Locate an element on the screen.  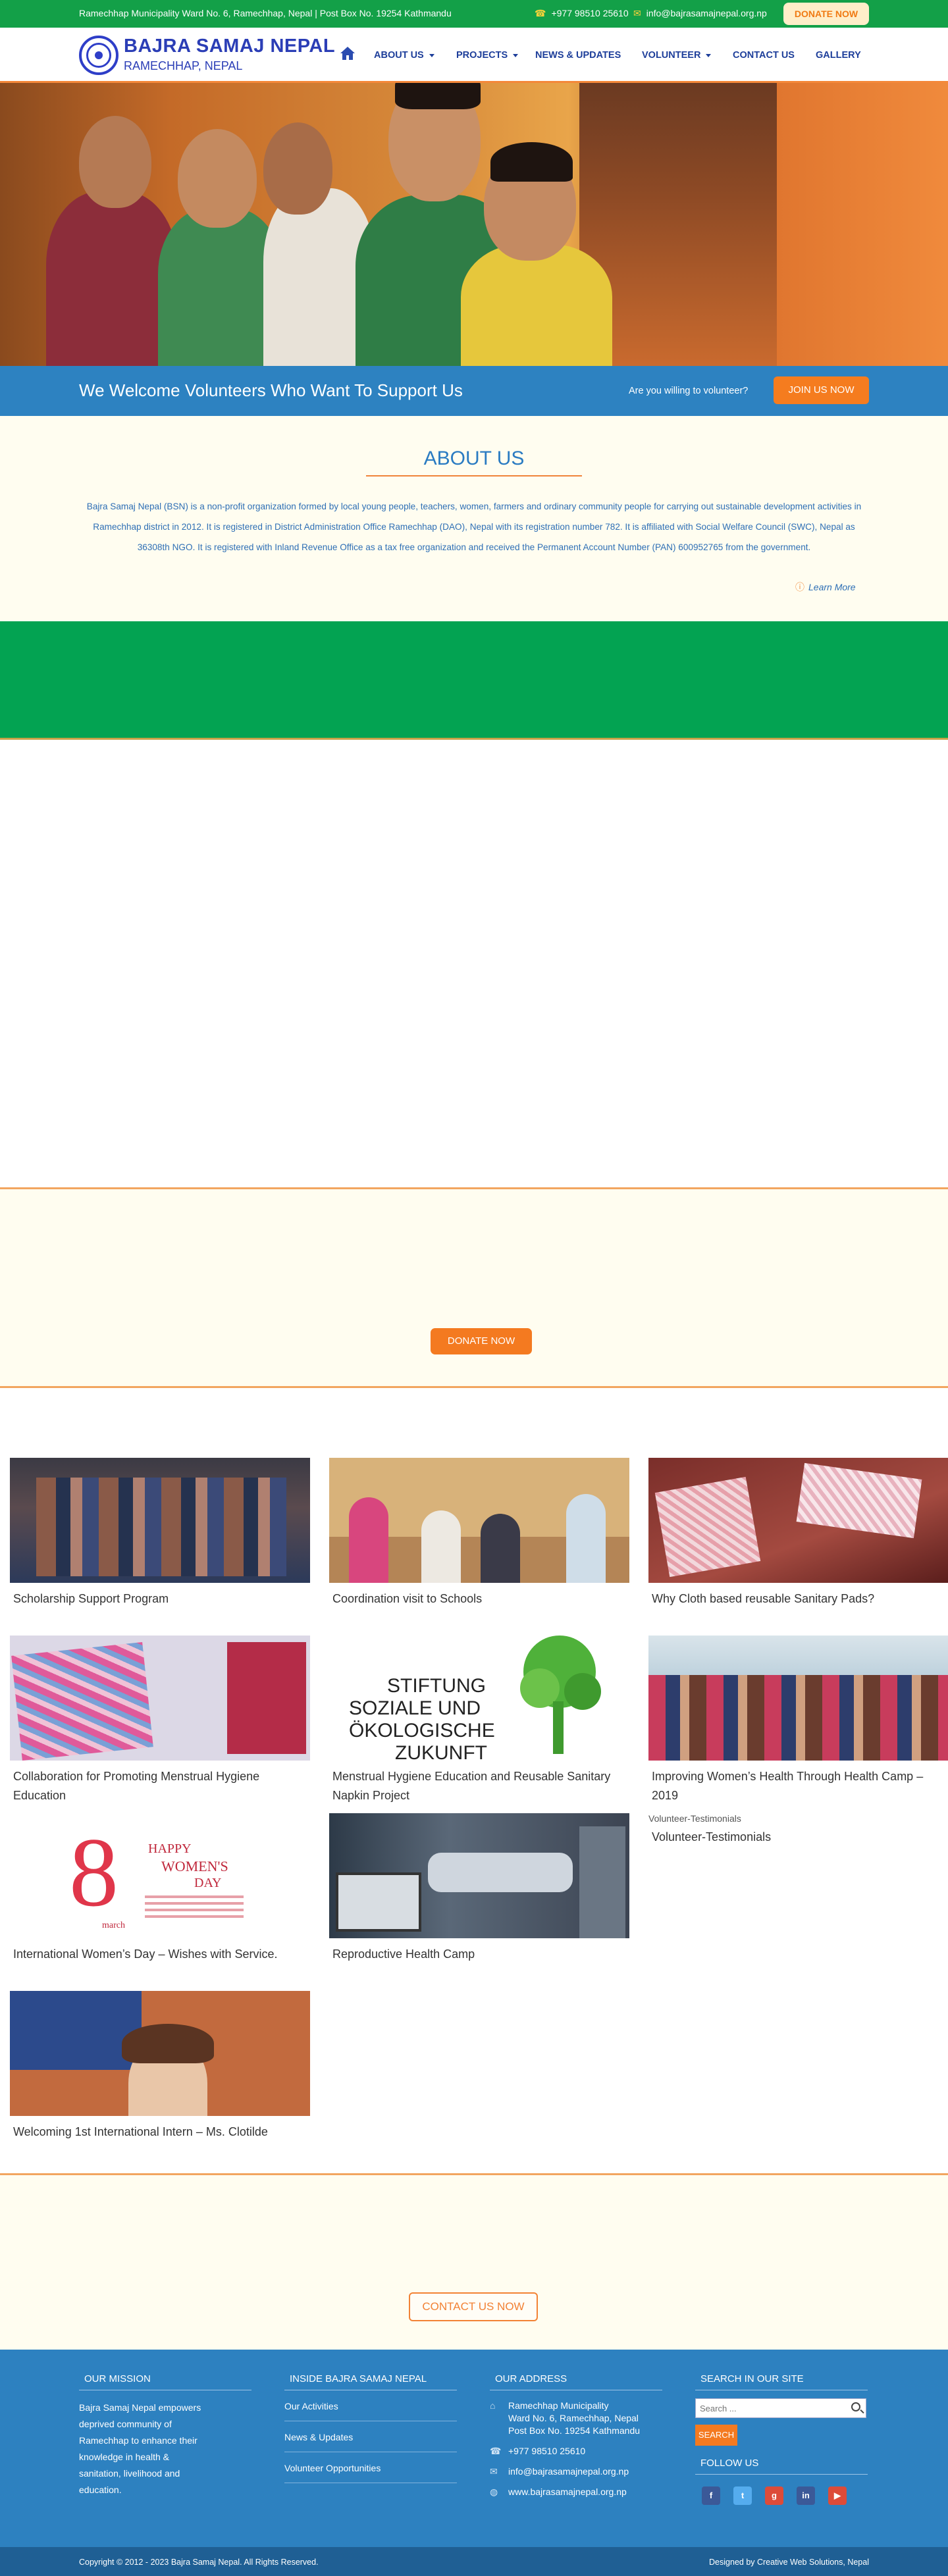
about-title: ABOUT US is located at coordinates (474, 458).